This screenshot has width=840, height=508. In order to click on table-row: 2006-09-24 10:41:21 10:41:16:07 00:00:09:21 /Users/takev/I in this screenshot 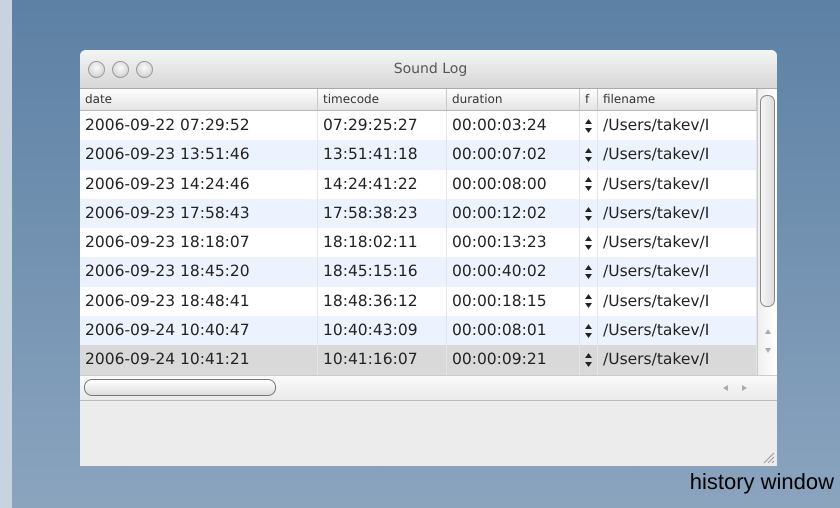, I will do `click(418, 360)`.